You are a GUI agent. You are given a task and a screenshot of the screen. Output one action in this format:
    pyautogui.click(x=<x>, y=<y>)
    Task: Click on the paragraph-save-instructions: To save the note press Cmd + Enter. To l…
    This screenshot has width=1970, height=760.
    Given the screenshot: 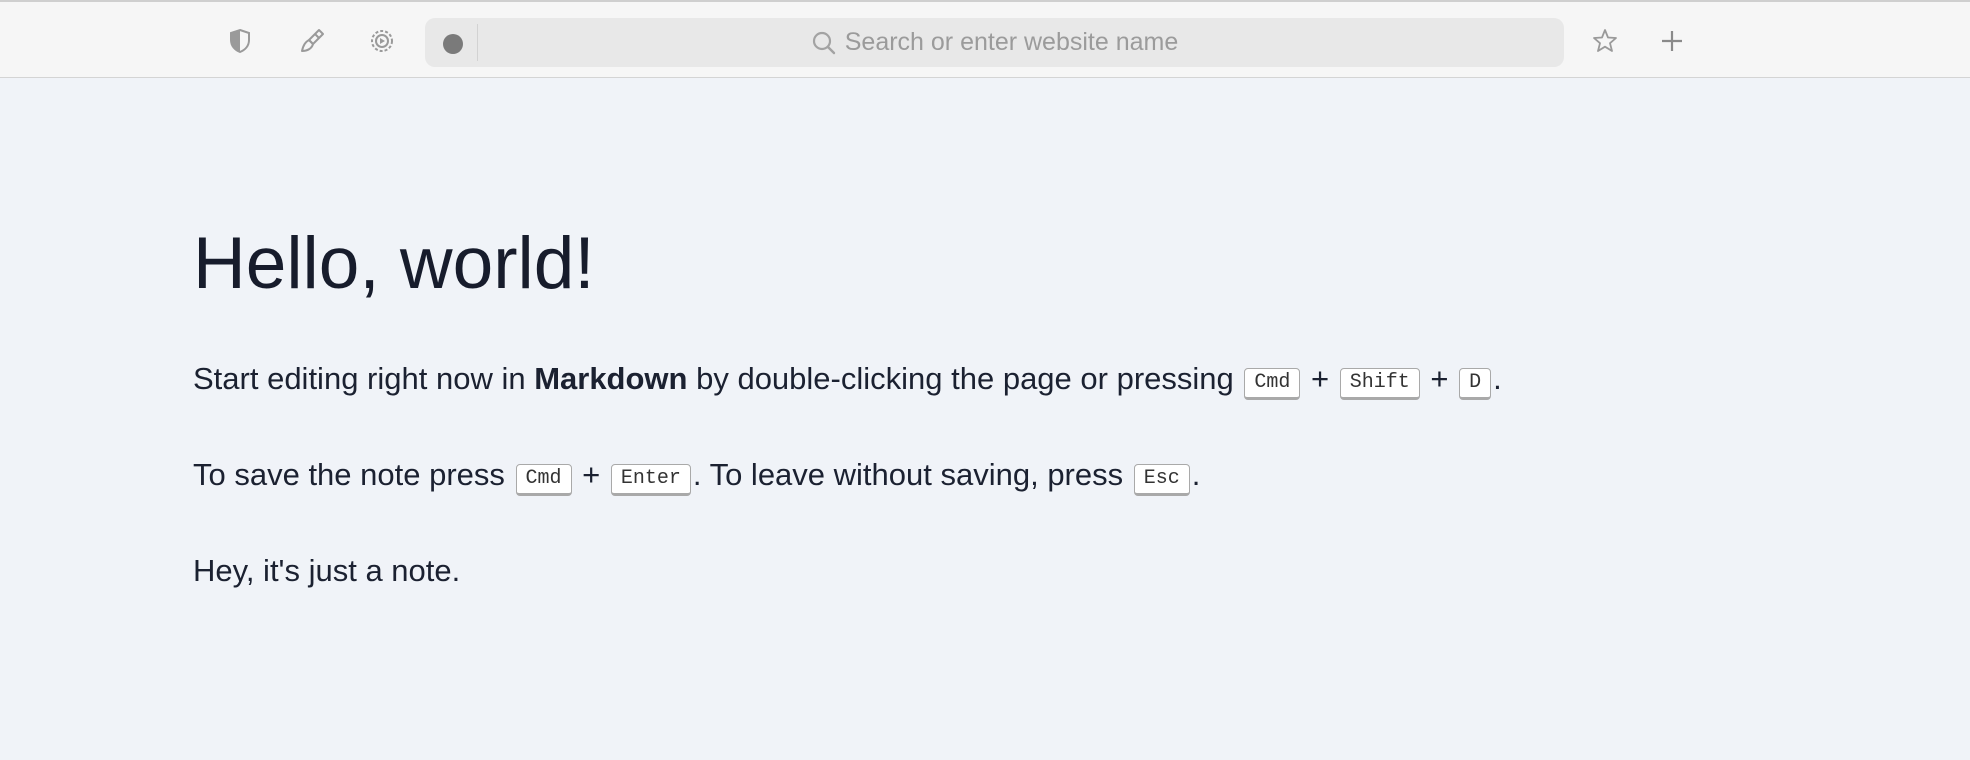 What is the action you would take?
    pyautogui.click(x=1043, y=475)
    